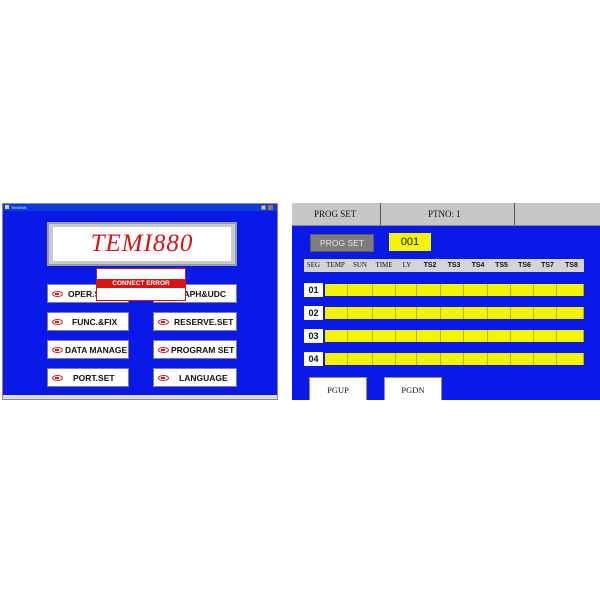  What do you see at coordinates (313, 313) in the screenshot?
I see `segment-number: 02` at bounding box center [313, 313].